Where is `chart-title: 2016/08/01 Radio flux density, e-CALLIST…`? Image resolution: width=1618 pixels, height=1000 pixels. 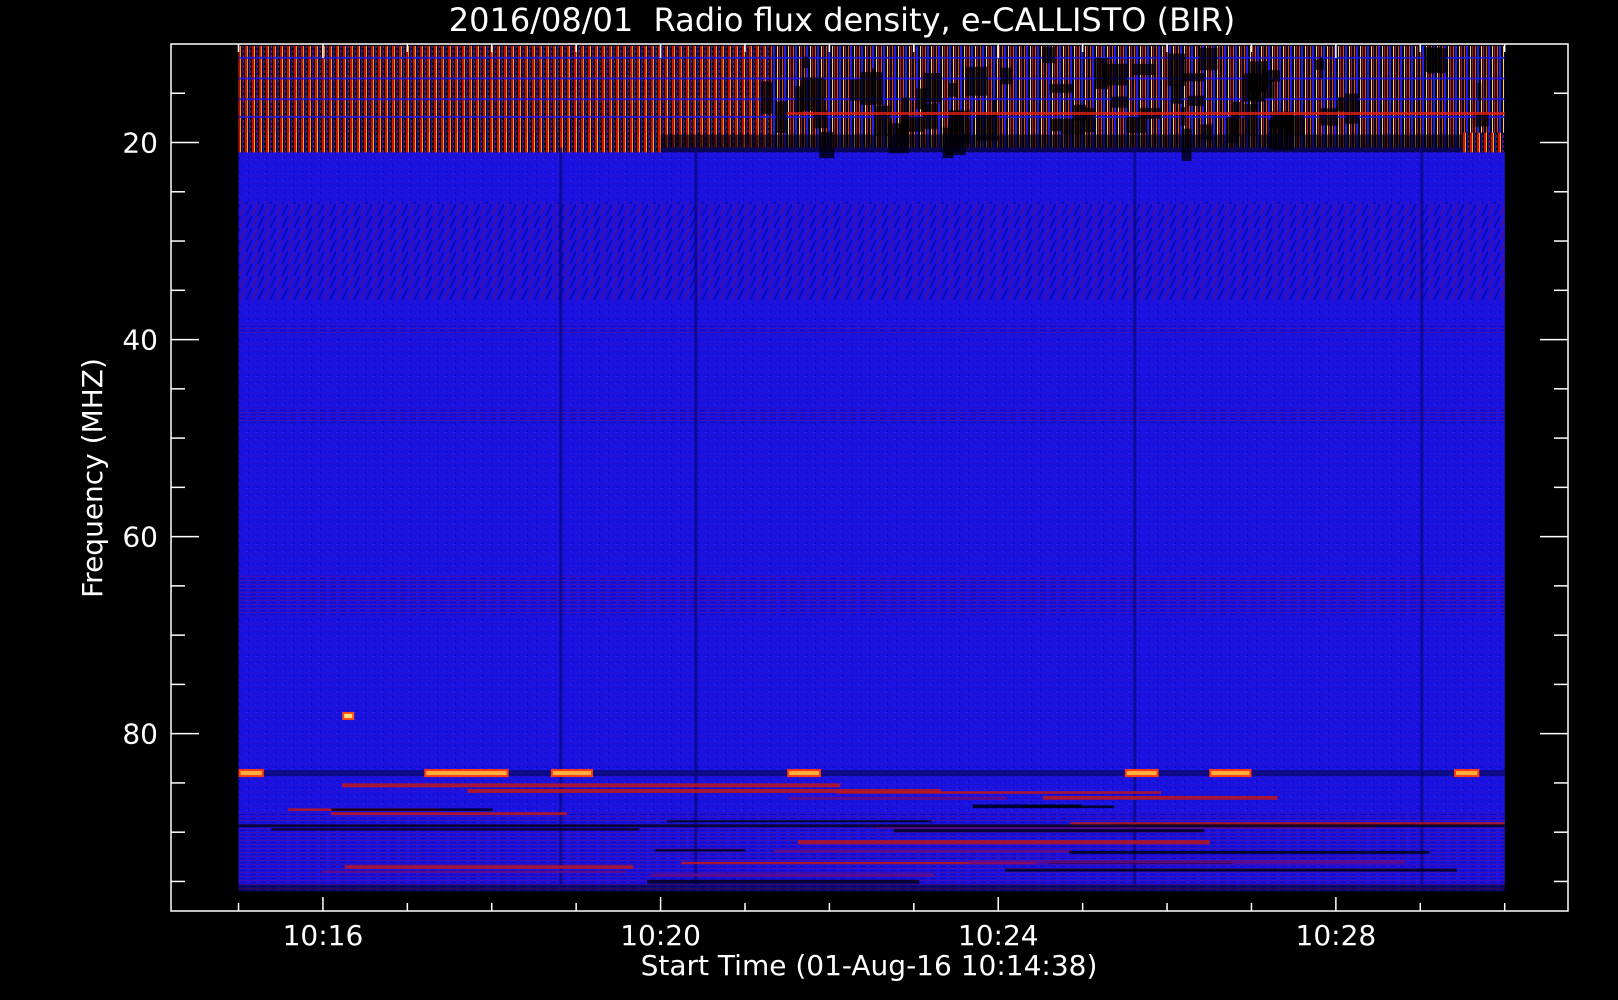 chart-title: 2016/08/01 Radio flux density, e-CALLIST… is located at coordinates (842, 20).